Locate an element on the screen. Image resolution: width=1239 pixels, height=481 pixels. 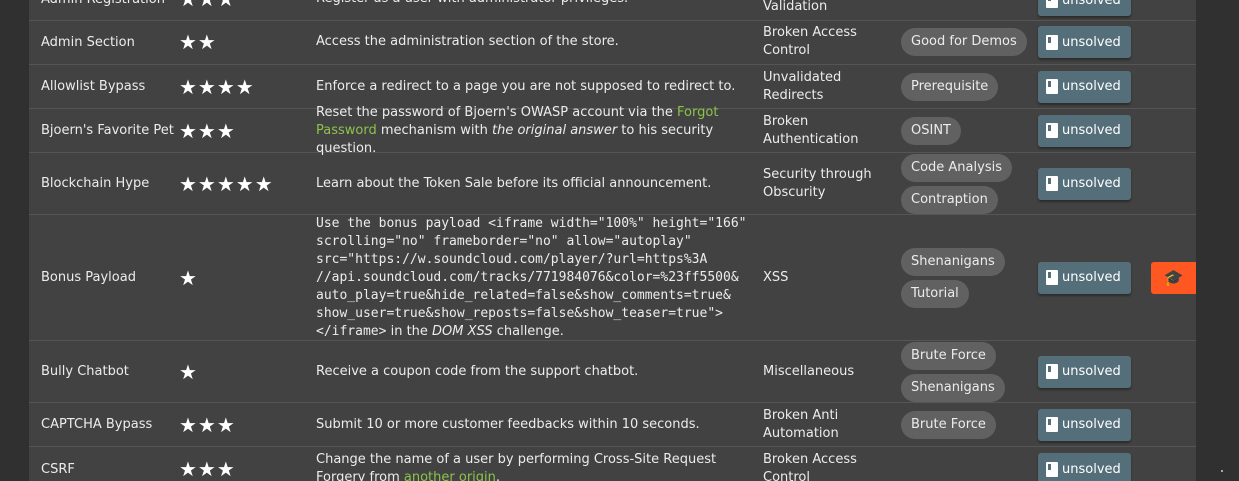
tag-chip: Prerequisite is located at coordinates (950, 86).